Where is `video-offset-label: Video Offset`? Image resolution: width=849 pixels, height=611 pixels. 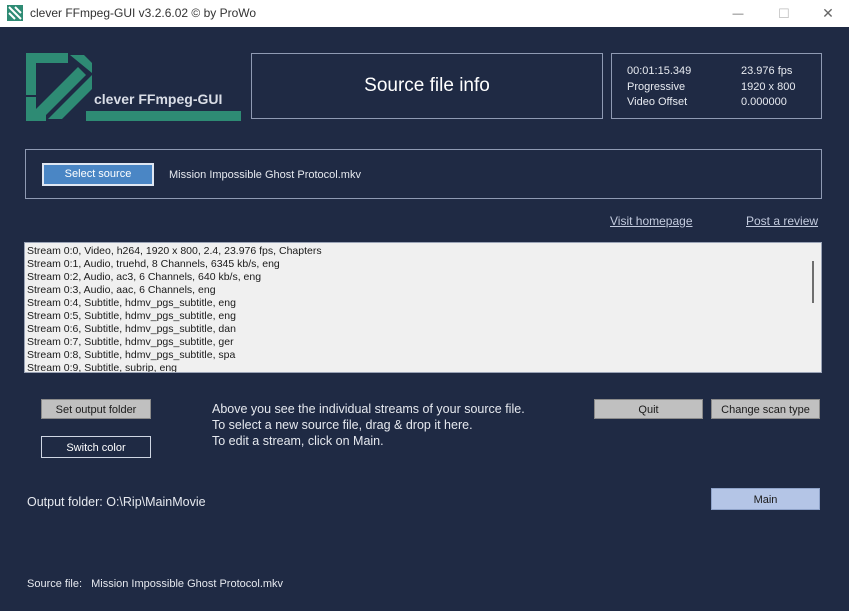 video-offset-label: Video Offset is located at coordinates (657, 102).